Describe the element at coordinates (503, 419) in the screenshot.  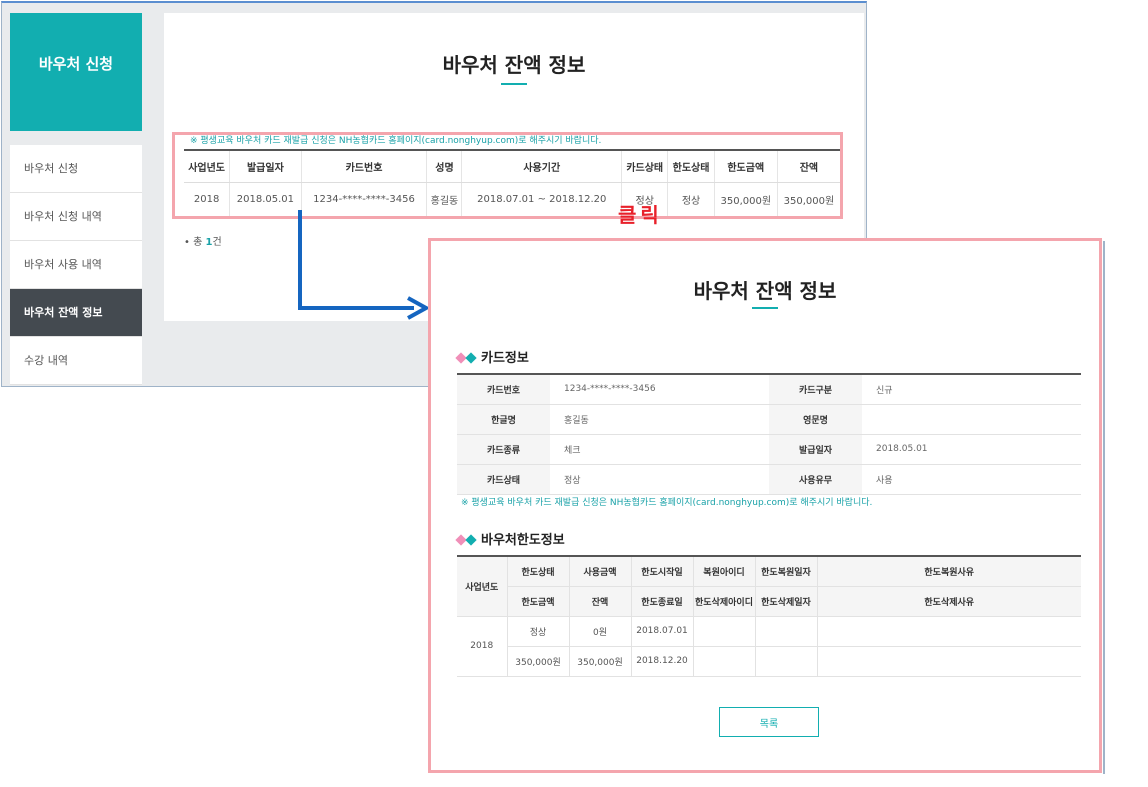
I see `card-label: 한글명` at that location.